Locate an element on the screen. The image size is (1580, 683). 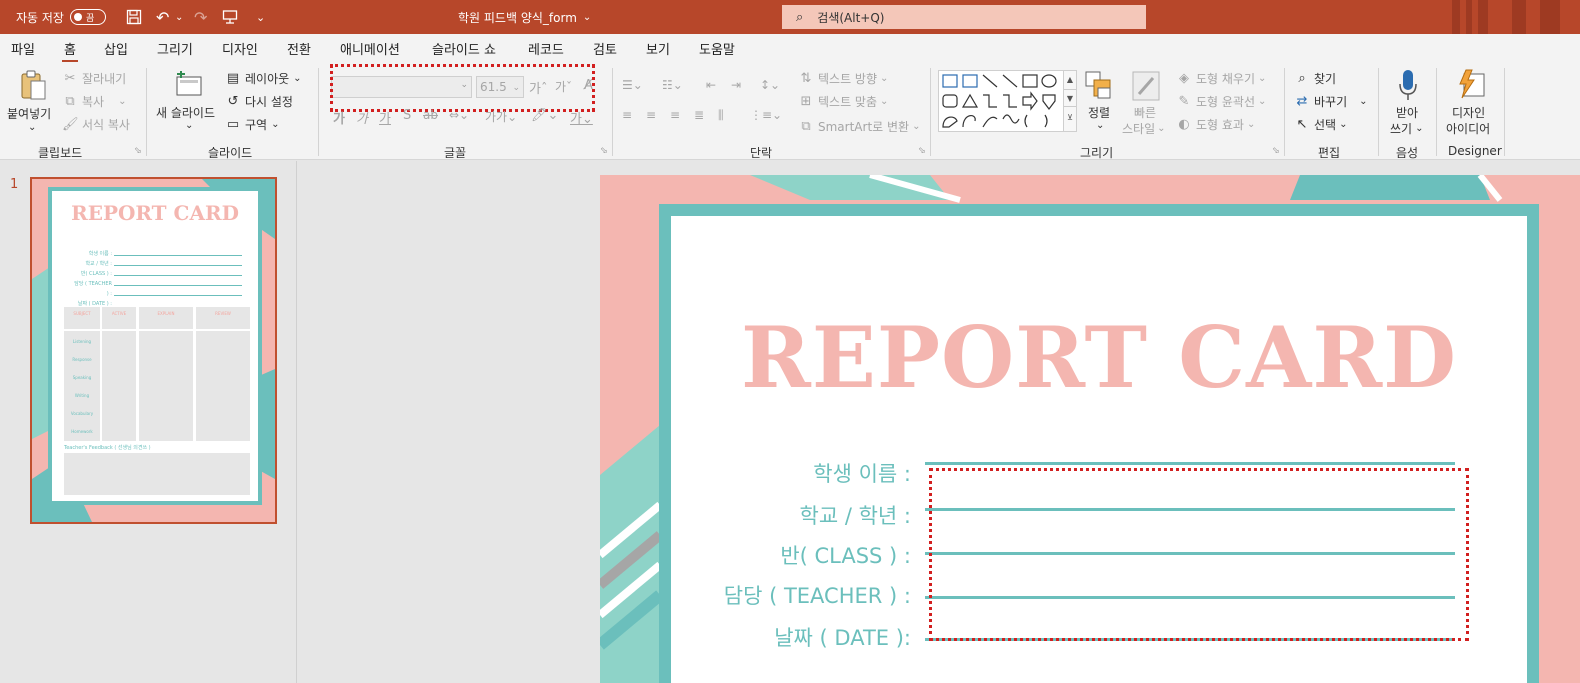
quick-styles-icon is located at coordinates (1146, 86).